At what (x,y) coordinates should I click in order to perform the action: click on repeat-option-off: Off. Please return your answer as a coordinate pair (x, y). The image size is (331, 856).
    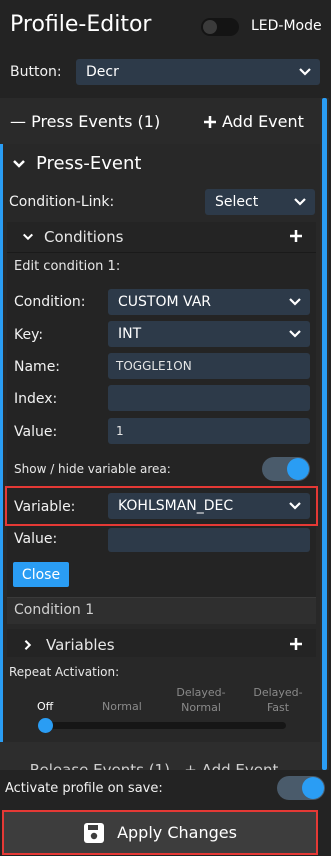
    Looking at the image, I should click on (45, 706).